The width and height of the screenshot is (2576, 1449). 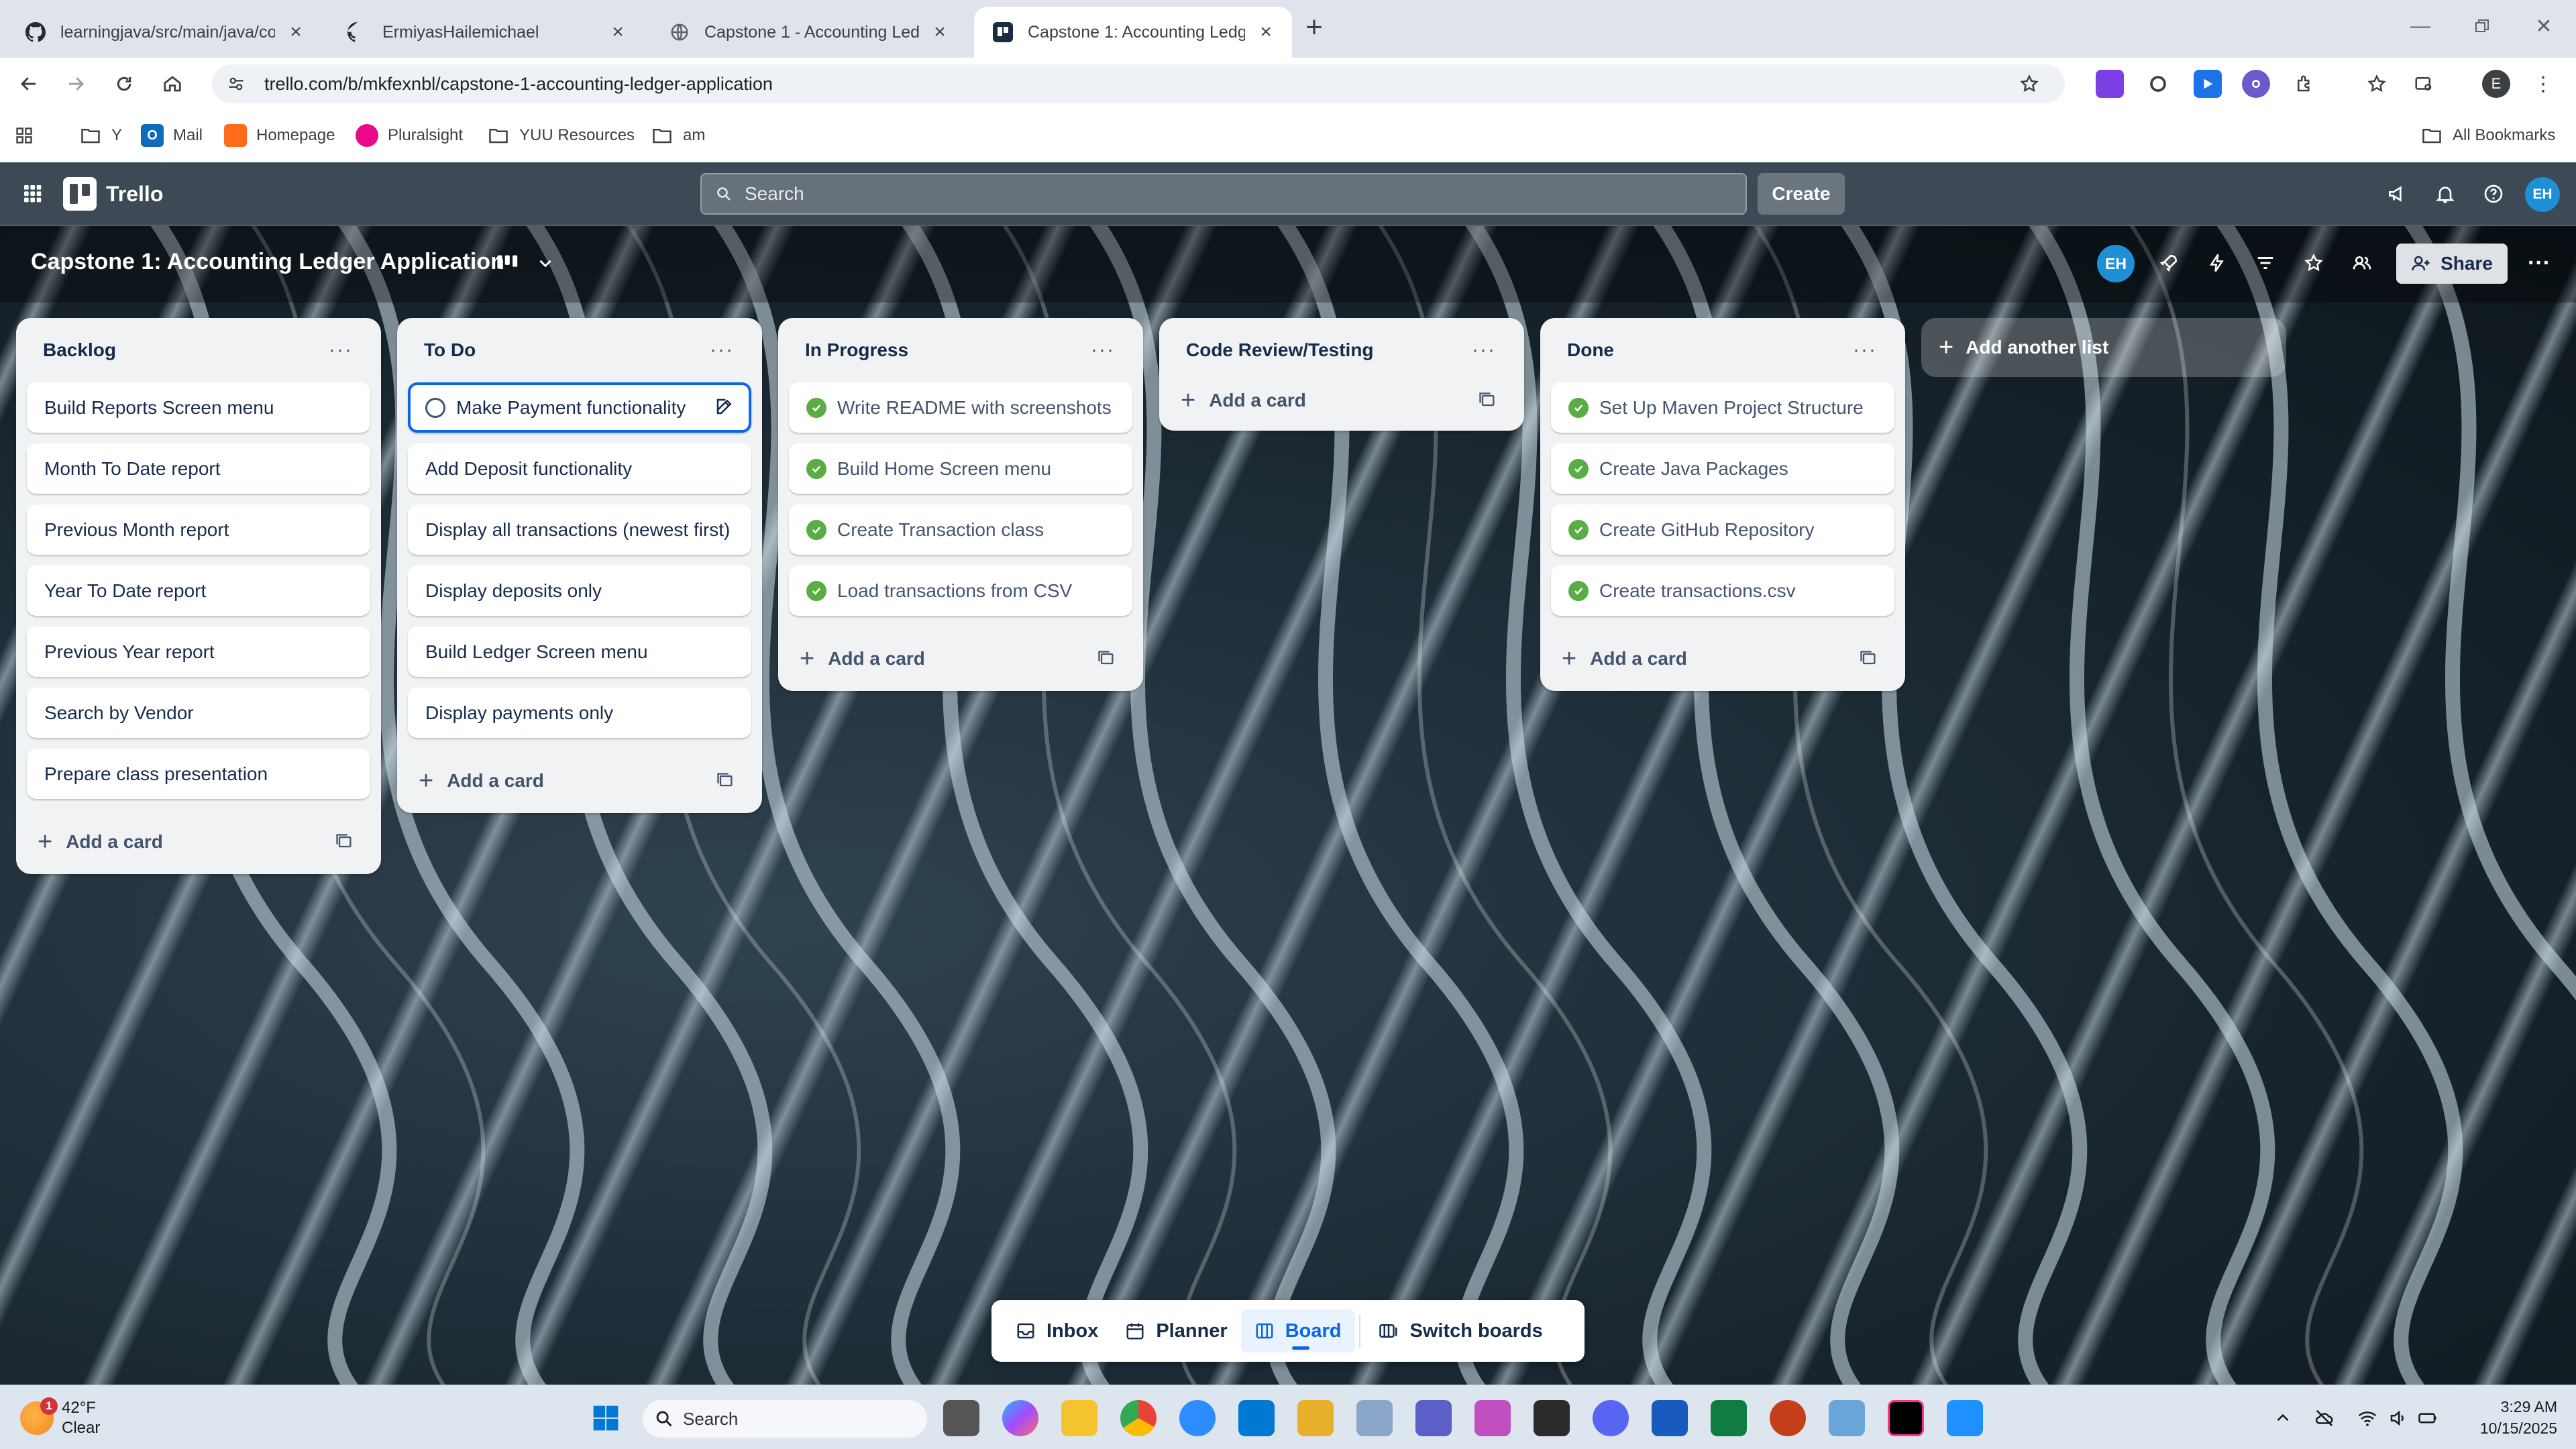 What do you see at coordinates (1315, 1418) in the screenshot?
I see `power-bi-icon` at bounding box center [1315, 1418].